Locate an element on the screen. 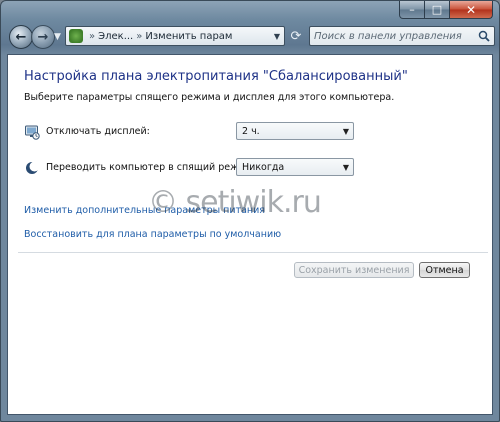  control-panel-icon is located at coordinates (76, 36).